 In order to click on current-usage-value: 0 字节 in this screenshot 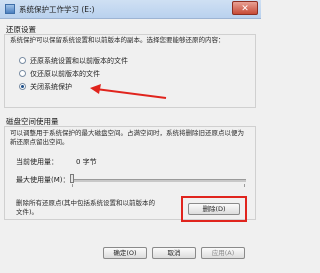, I will do `click(86, 162)`.